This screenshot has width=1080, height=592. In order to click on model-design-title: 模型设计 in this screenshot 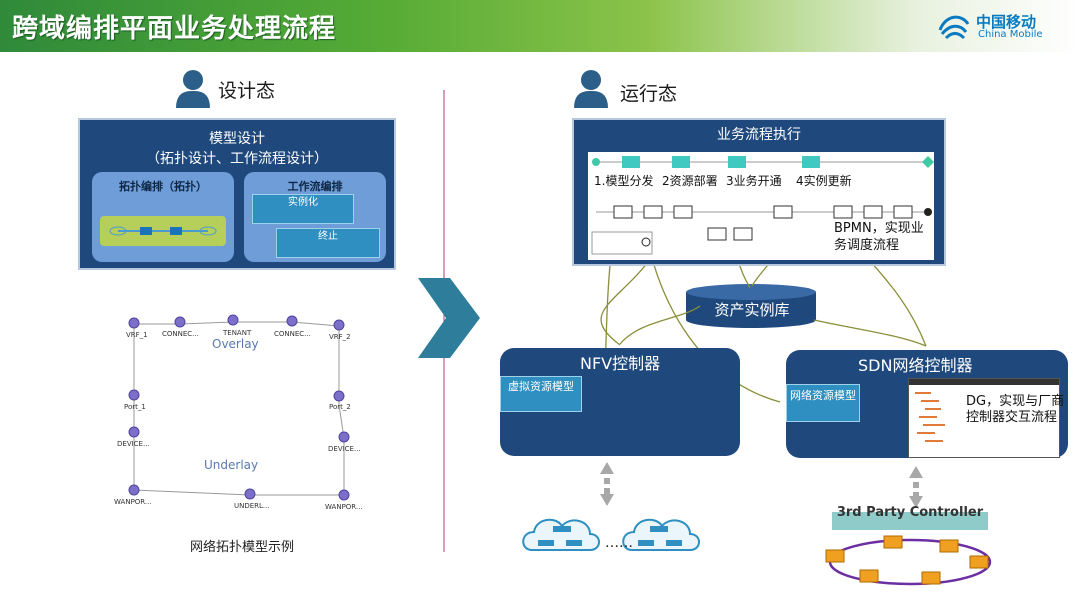, I will do `click(237, 139)`.